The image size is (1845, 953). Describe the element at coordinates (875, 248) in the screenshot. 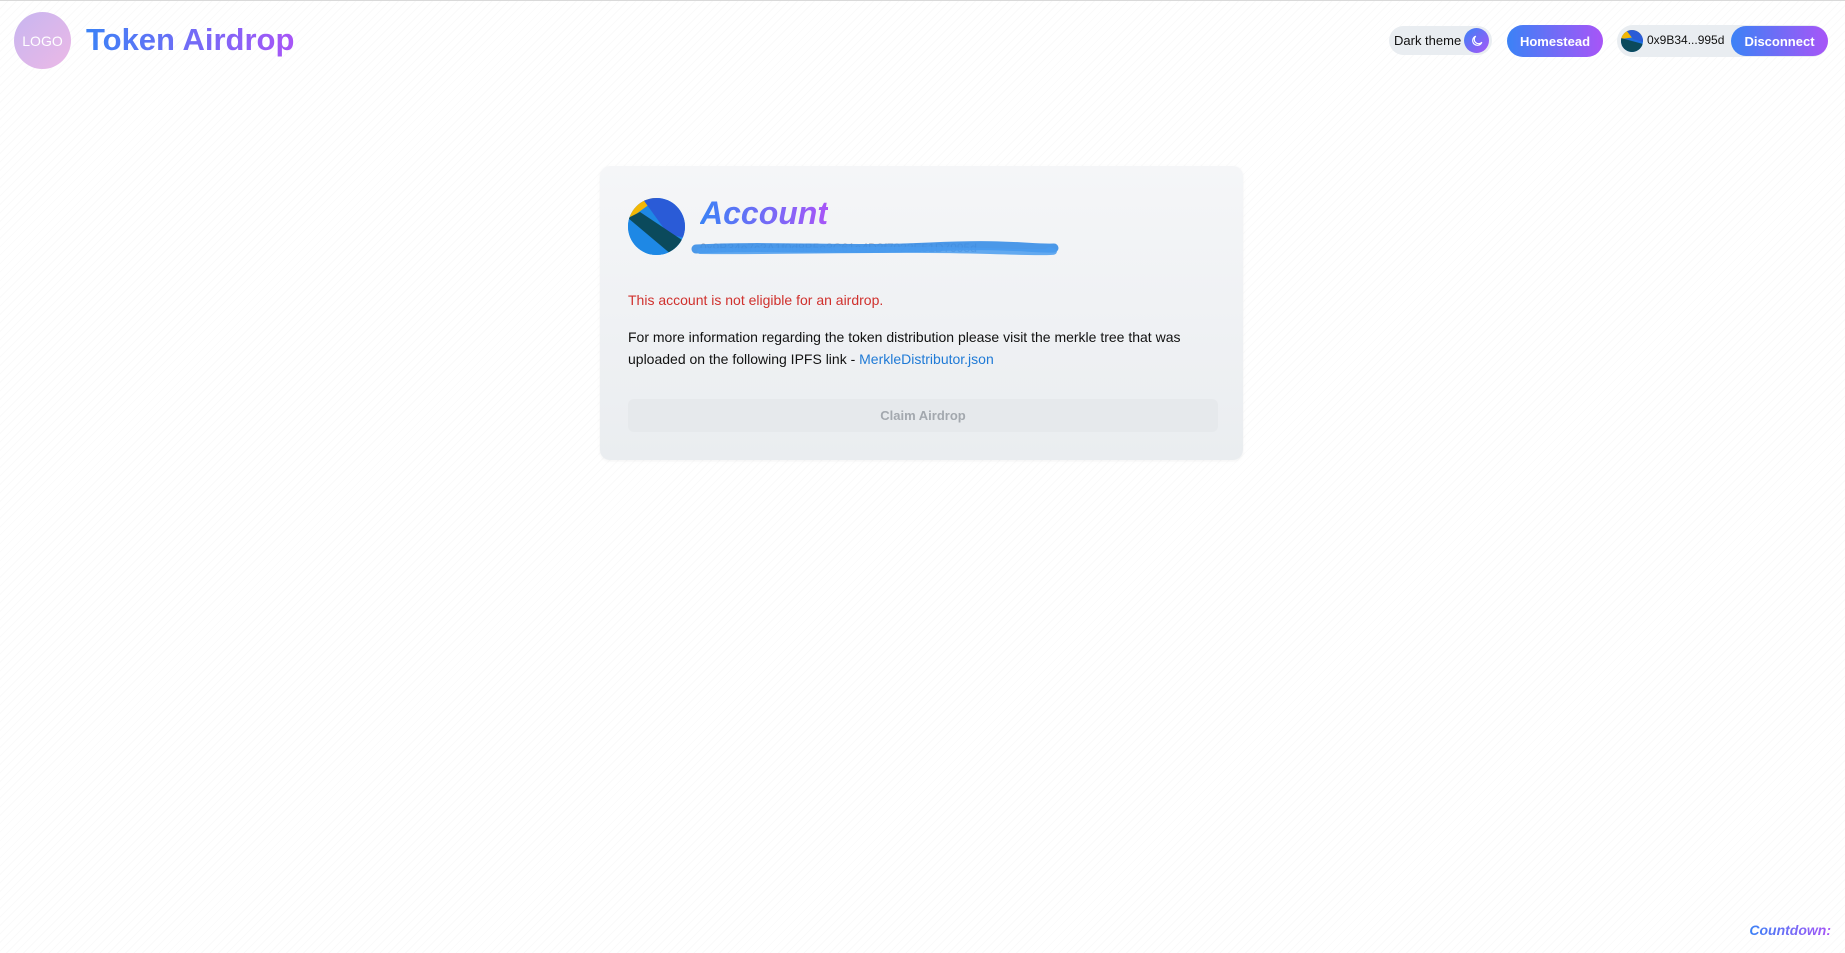

I see `address-redaction-scribble` at that location.